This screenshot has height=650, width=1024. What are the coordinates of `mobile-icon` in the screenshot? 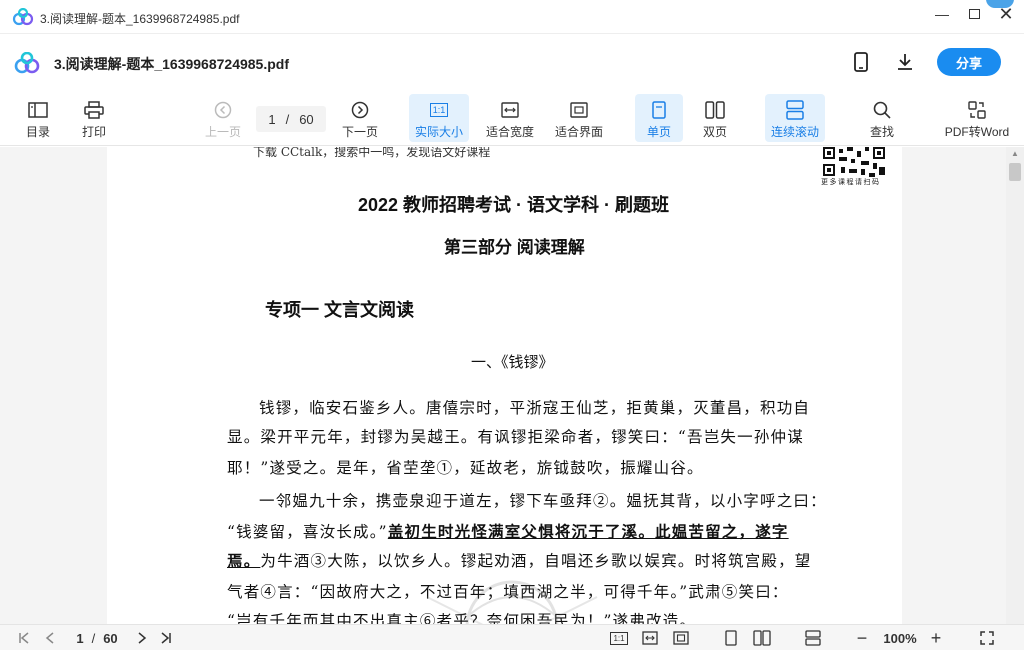 It's located at (861, 62).